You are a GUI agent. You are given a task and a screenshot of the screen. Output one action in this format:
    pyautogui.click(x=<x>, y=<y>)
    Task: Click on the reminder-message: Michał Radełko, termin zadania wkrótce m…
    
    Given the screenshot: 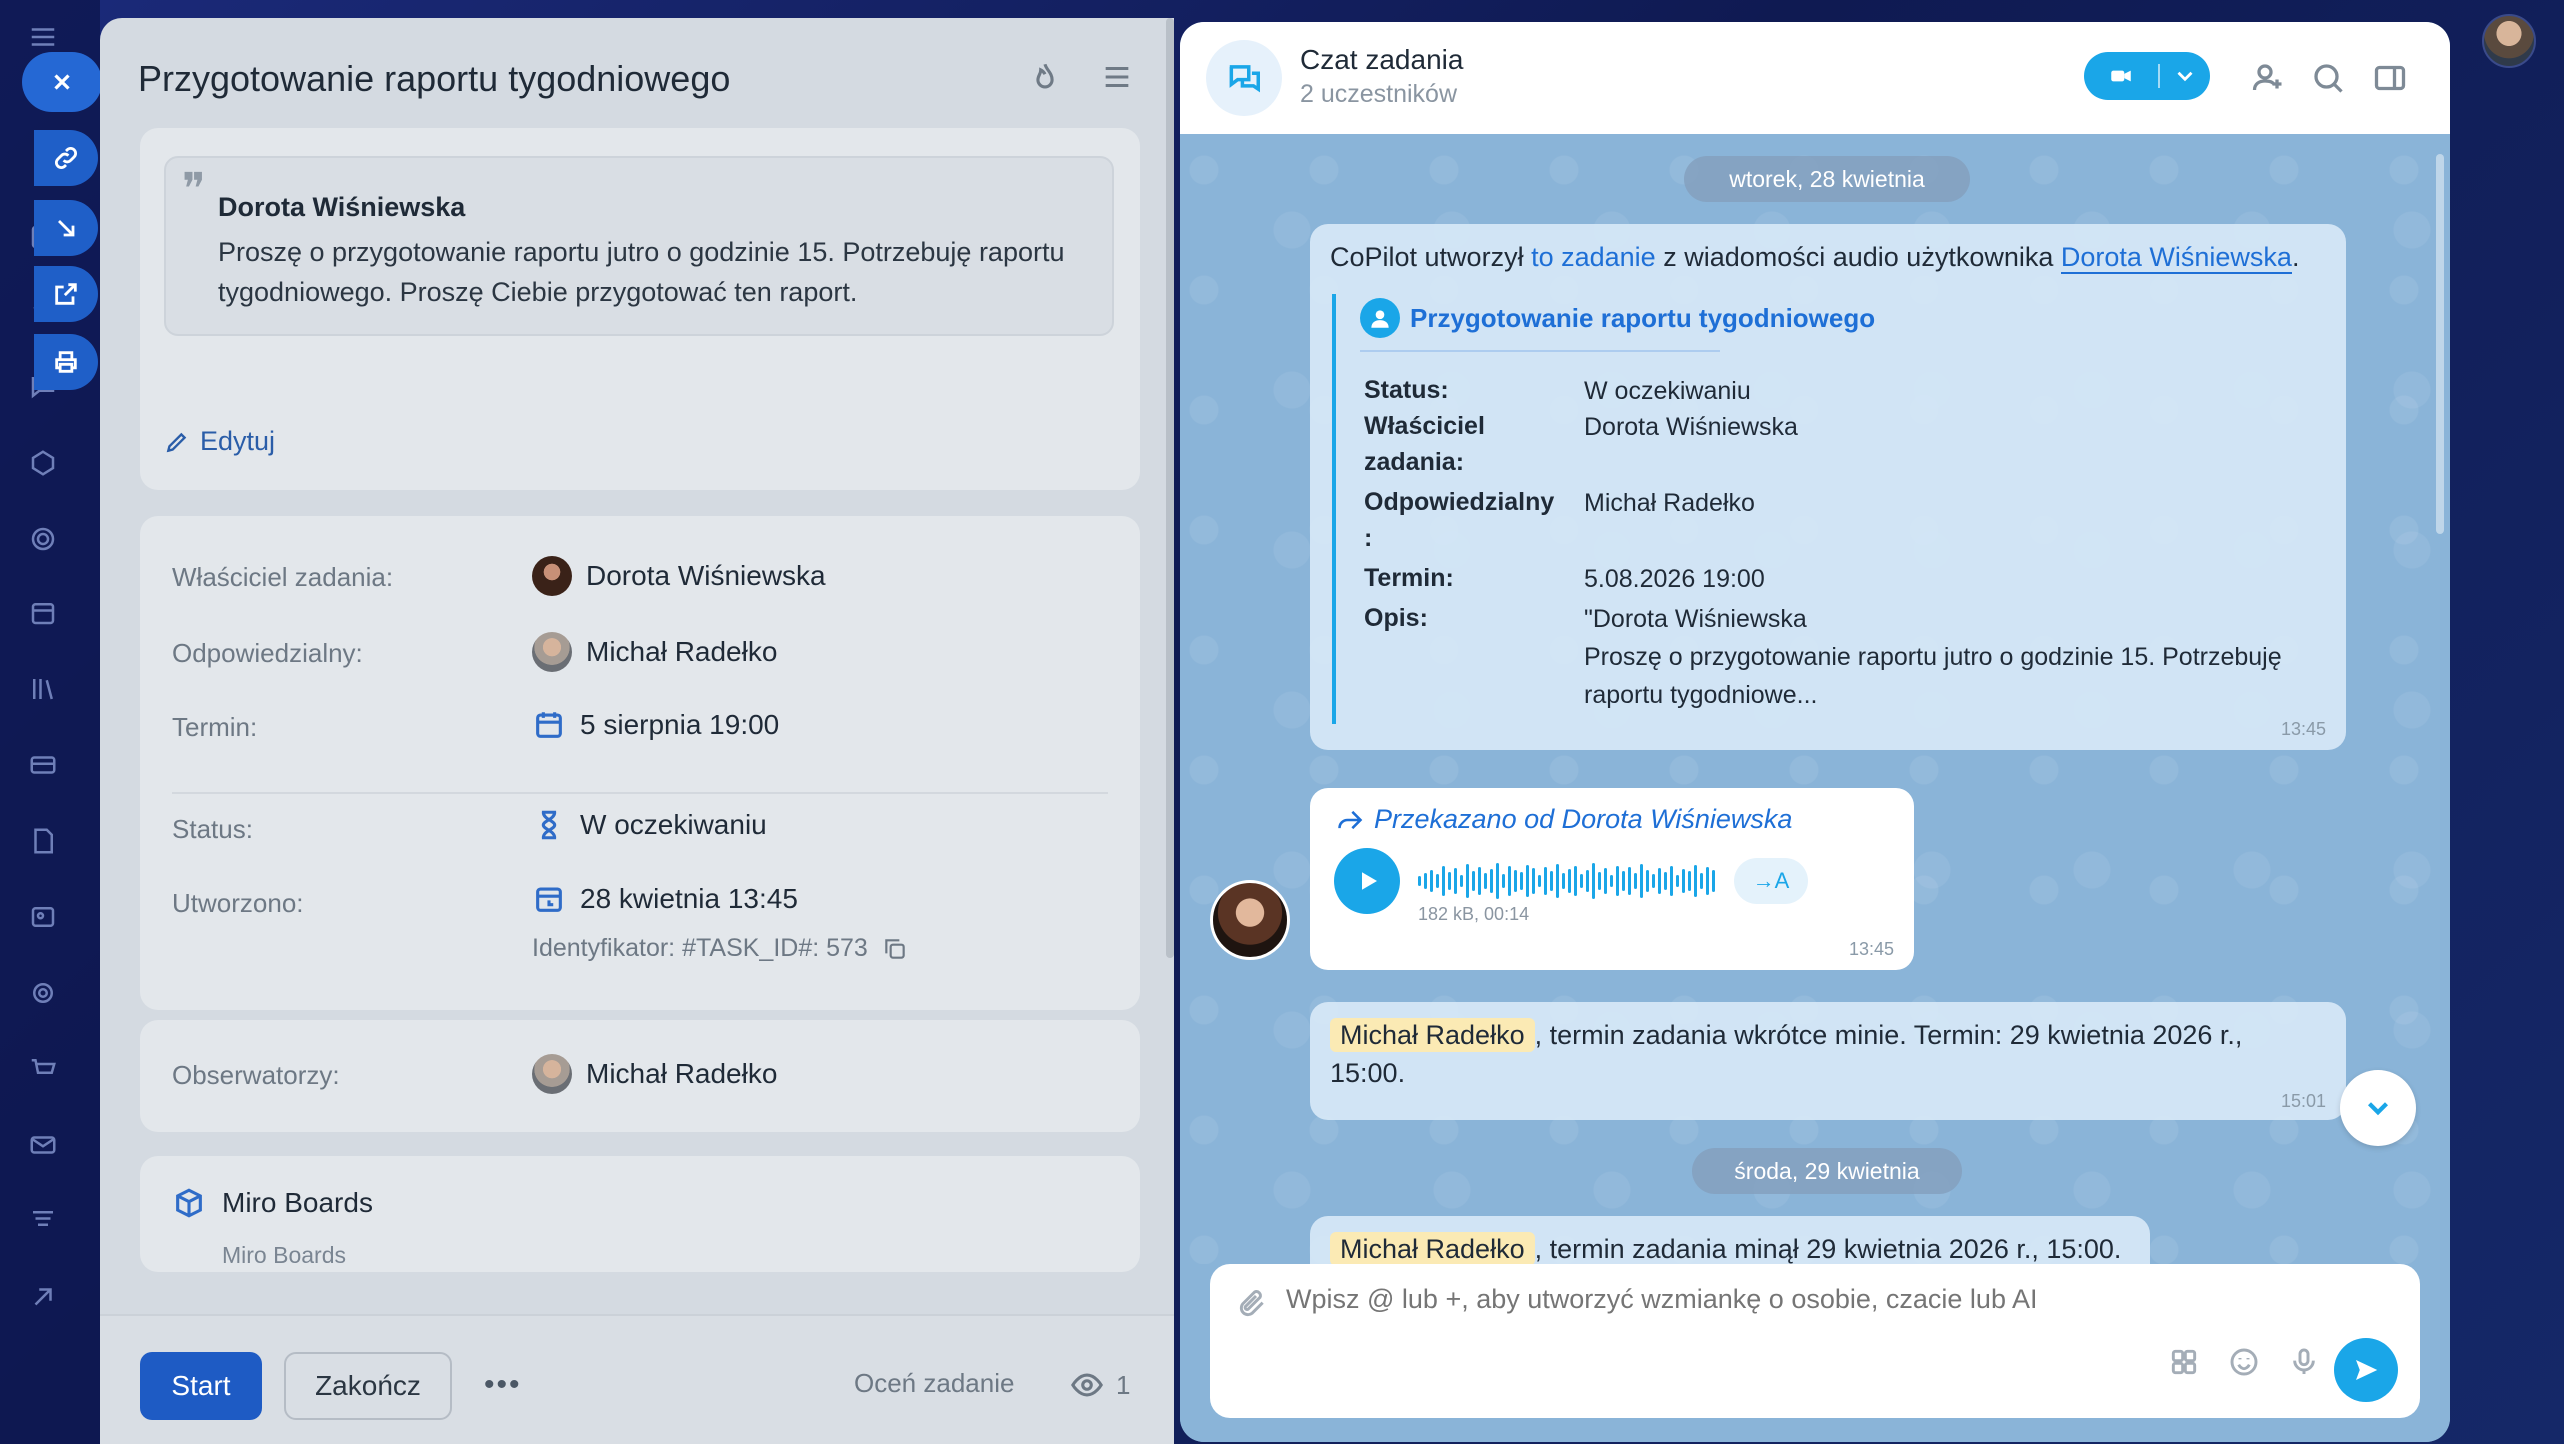 What is the action you would take?
    pyautogui.click(x=1828, y=1061)
    